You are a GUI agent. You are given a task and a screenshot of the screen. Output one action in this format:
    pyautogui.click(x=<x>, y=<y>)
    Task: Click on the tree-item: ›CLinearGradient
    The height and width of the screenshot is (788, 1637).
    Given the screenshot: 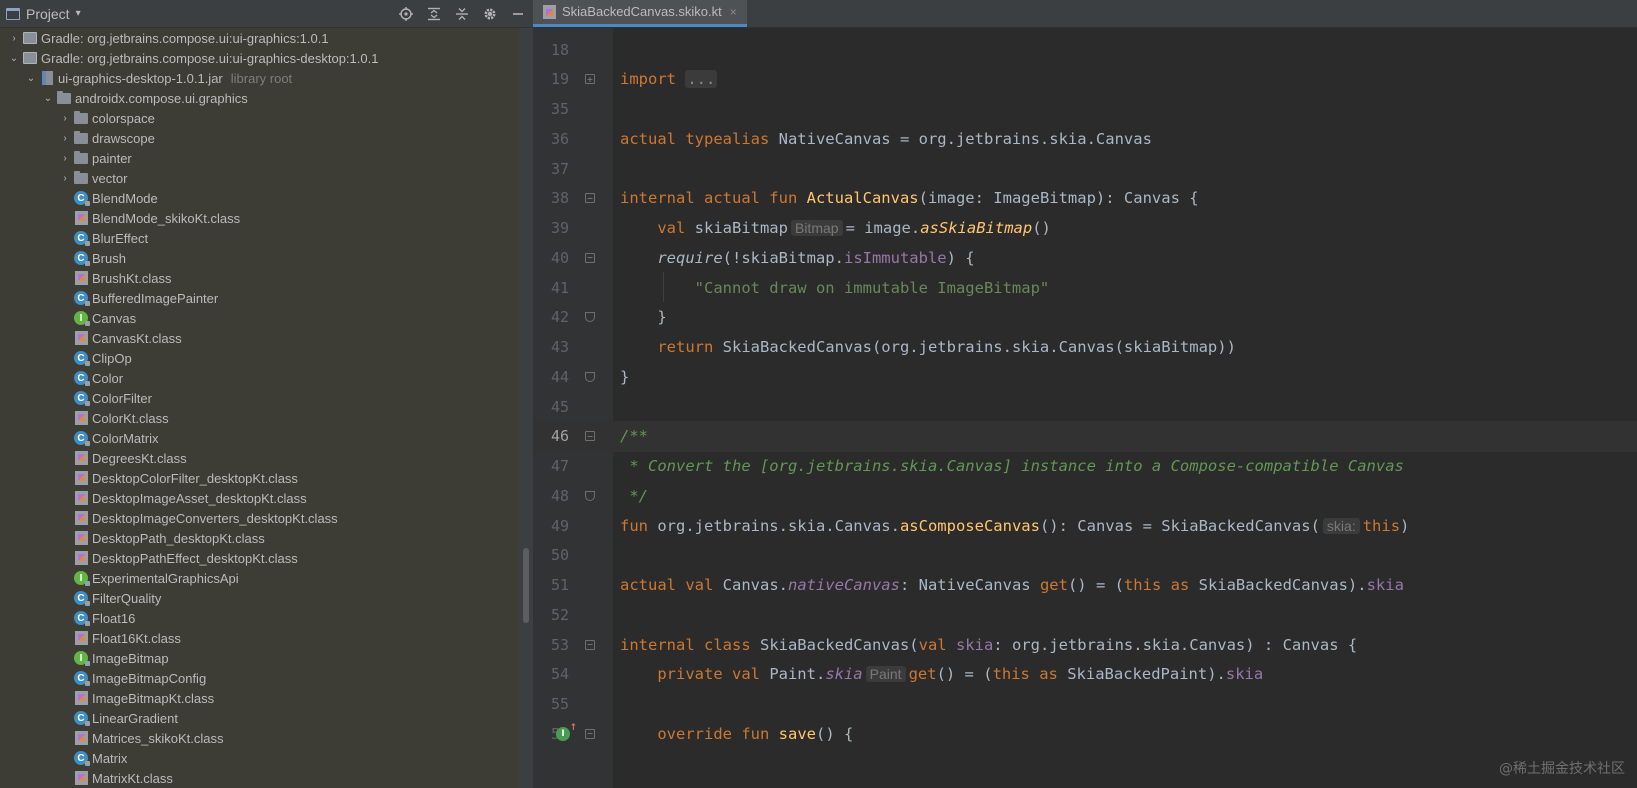 What is the action you would take?
    pyautogui.click(x=259, y=718)
    